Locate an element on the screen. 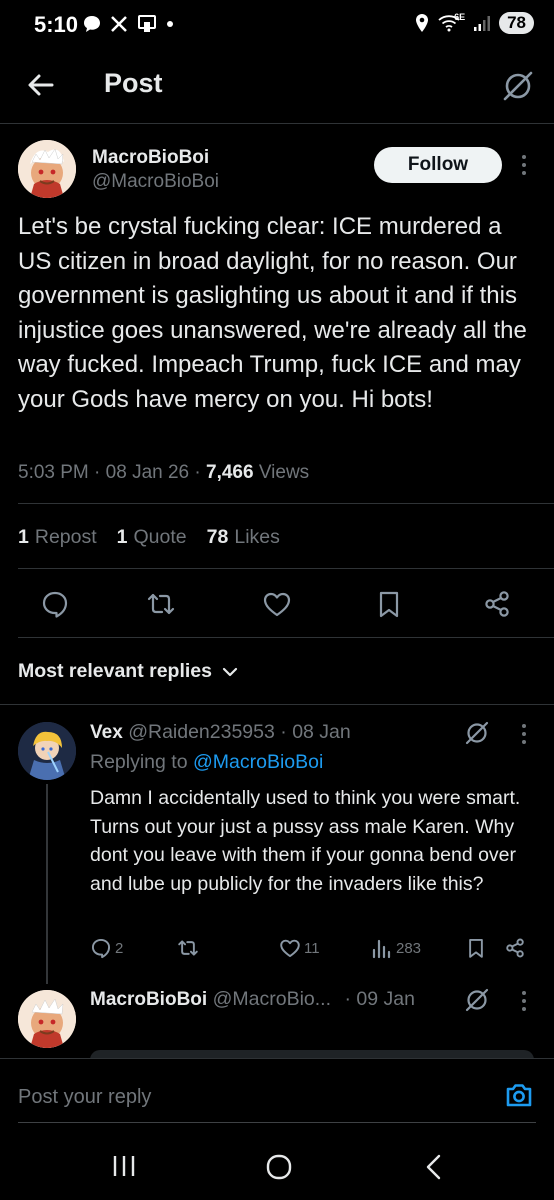 The height and width of the screenshot is (1200, 554). author-avatar is located at coordinates (47, 169).